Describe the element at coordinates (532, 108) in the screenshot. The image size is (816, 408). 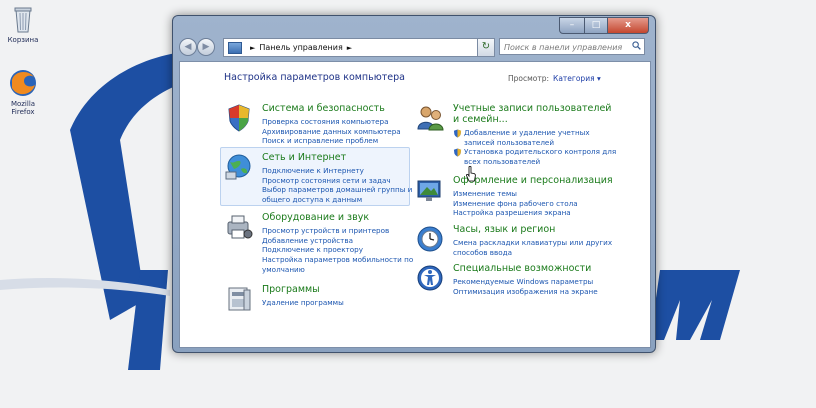
I see `category-title-line1: Учетные записи пользователей` at that location.